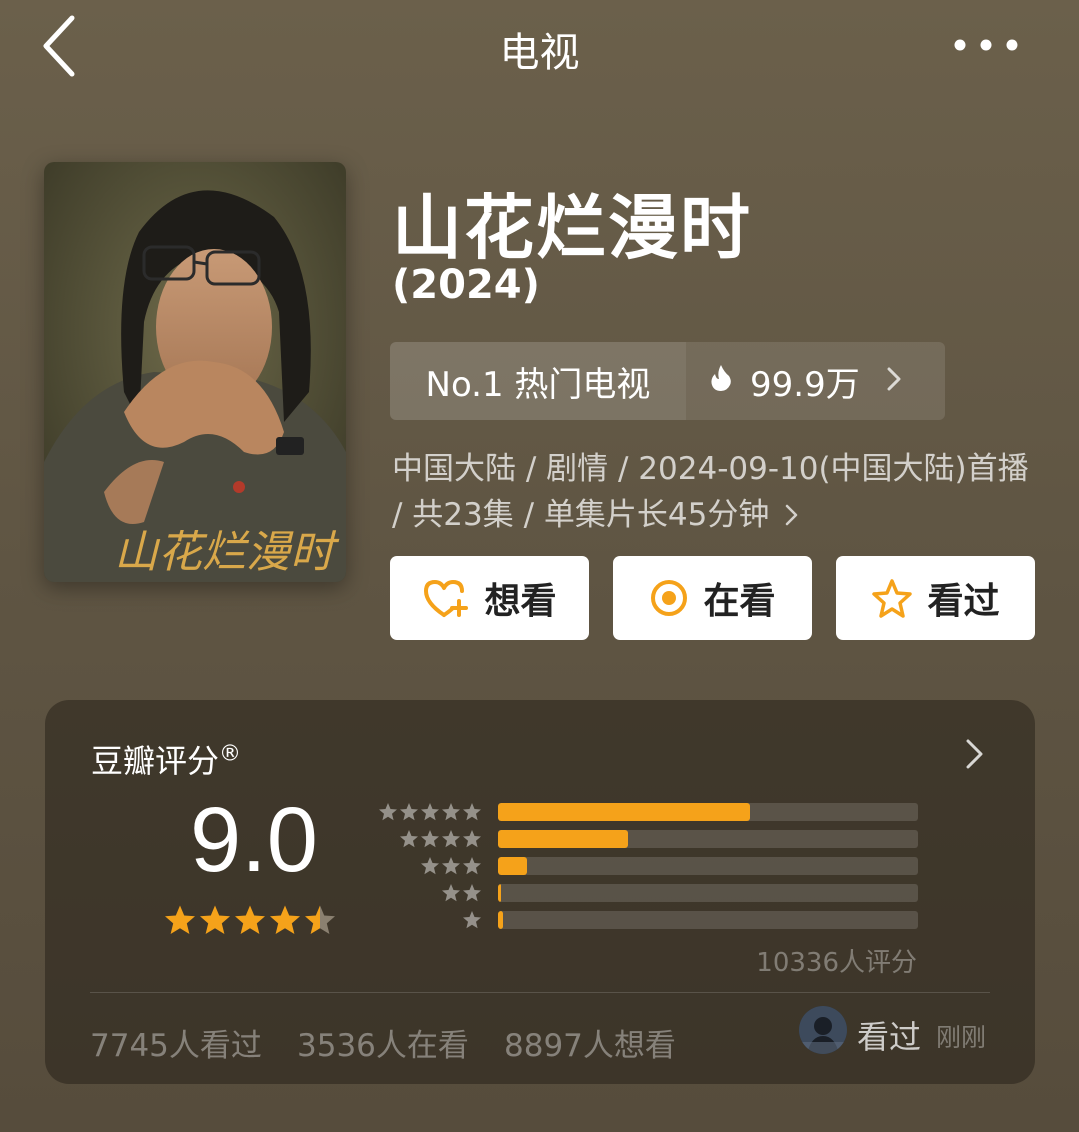 Image resolution: width=1079 pixels, height=1132 pixels. Describe the element at coordinates (963, 601) in the screenshot. I see `watched-label: 看过` at that location.